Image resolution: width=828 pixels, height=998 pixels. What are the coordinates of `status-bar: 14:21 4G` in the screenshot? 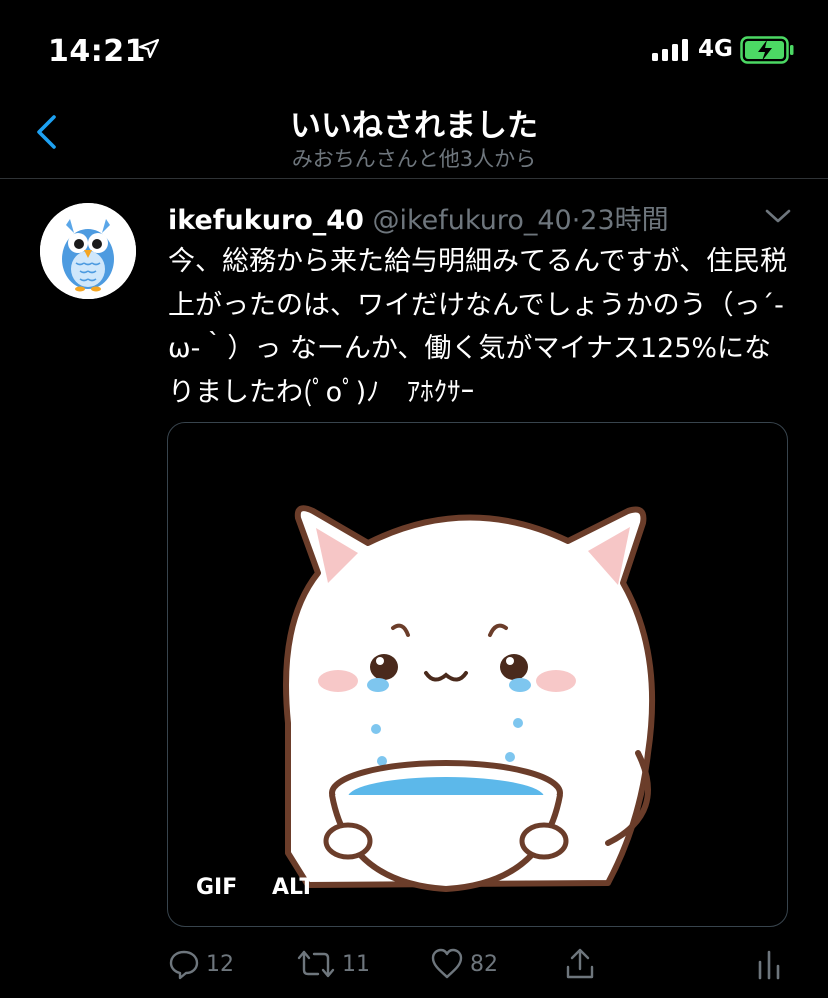 It's located at (414, 50).